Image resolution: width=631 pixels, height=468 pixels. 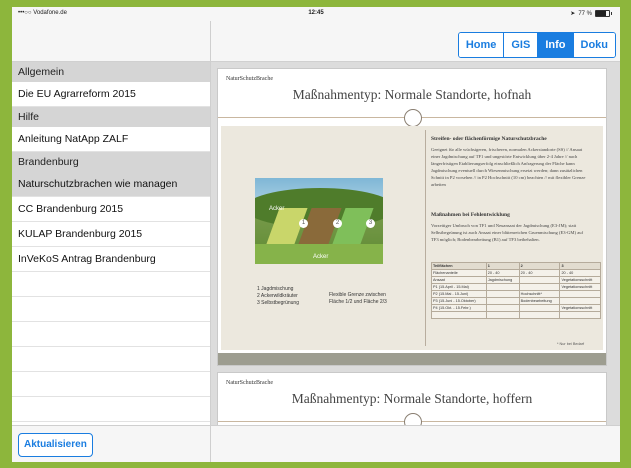 I want to click on list-item-anleitung-natapp: Anleitung NatApp ZALF, so click(x=111, y=139).